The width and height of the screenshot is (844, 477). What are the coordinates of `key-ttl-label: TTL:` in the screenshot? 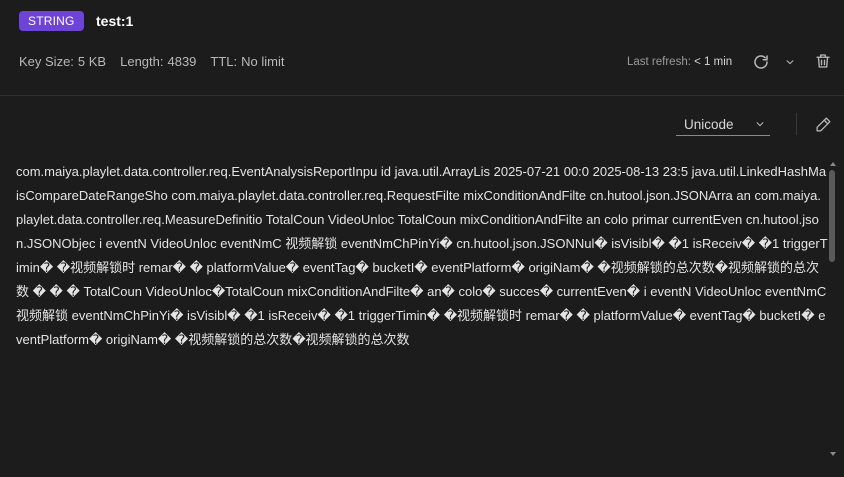 It's located at (224, 61).